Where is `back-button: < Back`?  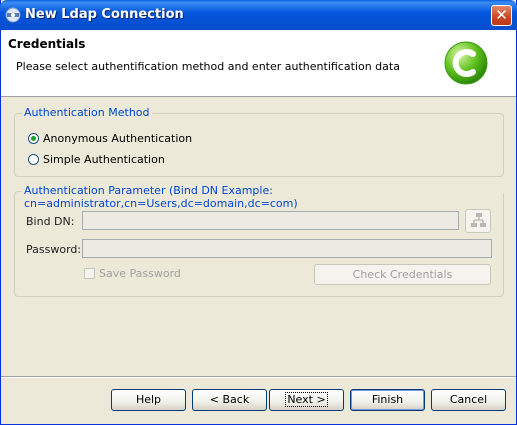 back-button: < Back is located at coordinates (229, 400).